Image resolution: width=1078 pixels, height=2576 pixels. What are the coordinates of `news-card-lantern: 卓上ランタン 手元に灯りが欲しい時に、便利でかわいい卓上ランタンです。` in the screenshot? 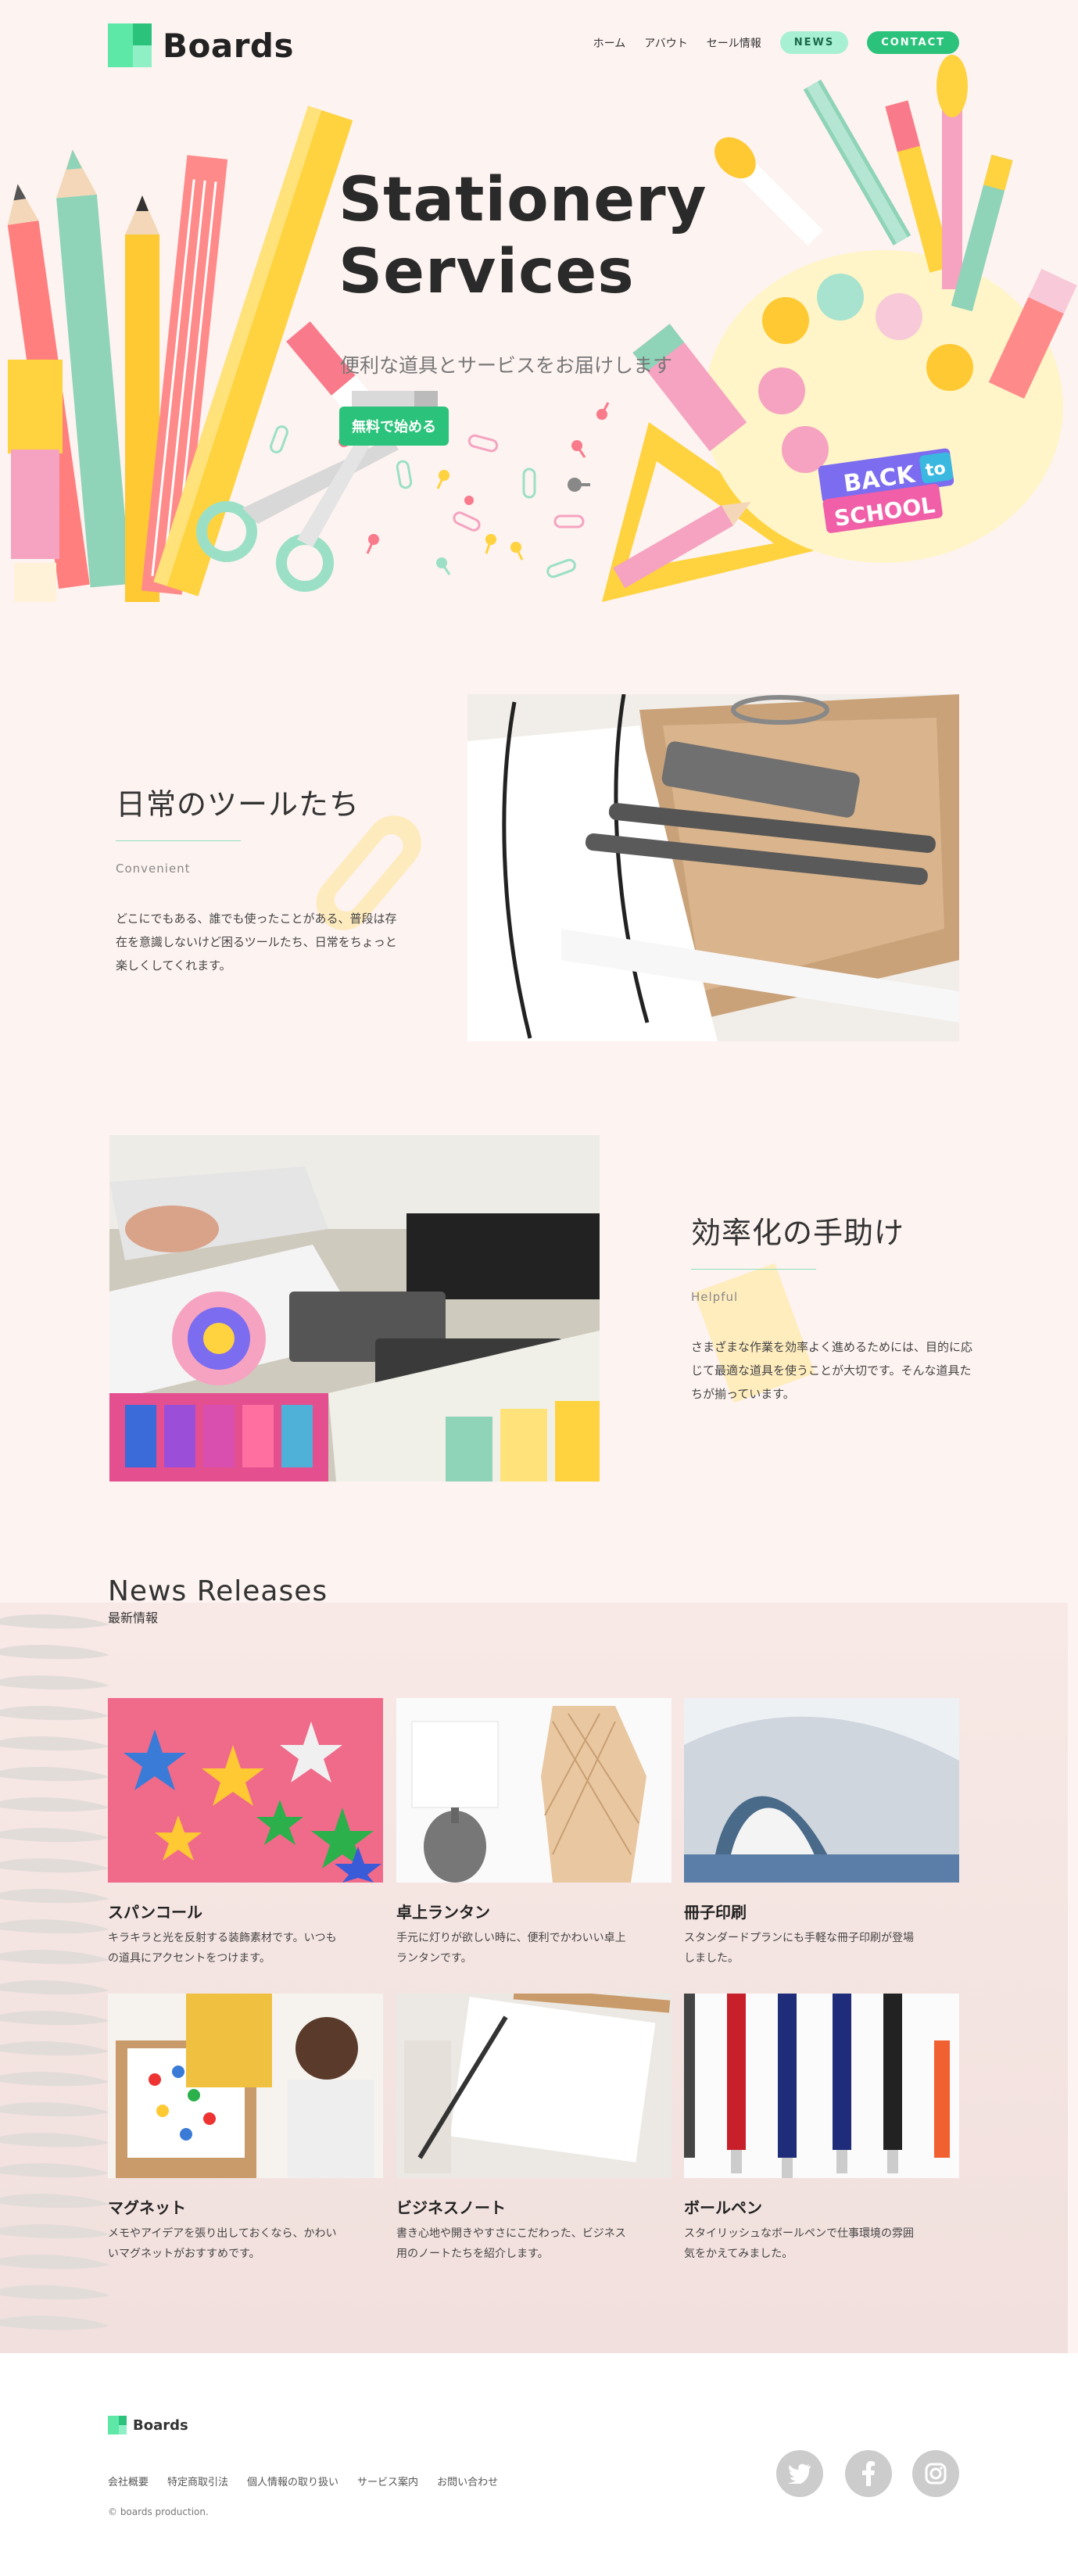 It's located at (534, 1833).